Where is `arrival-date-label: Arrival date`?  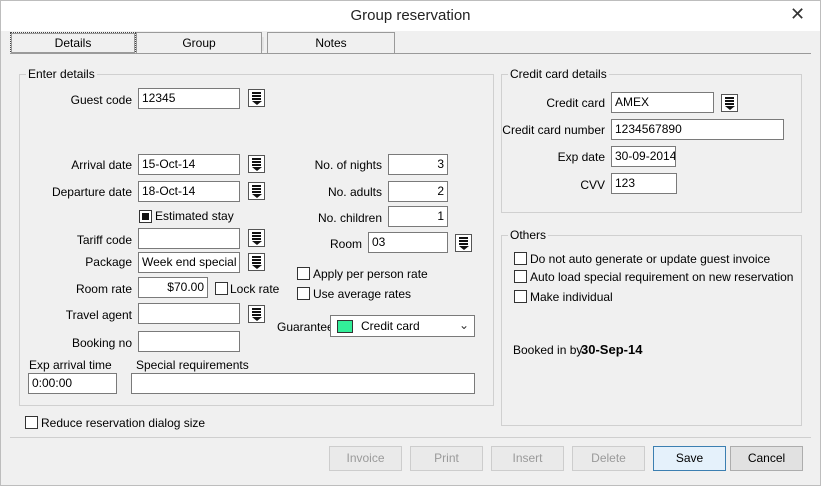
arrival-date-label: Arrival date is located at coordinates (101, 165).